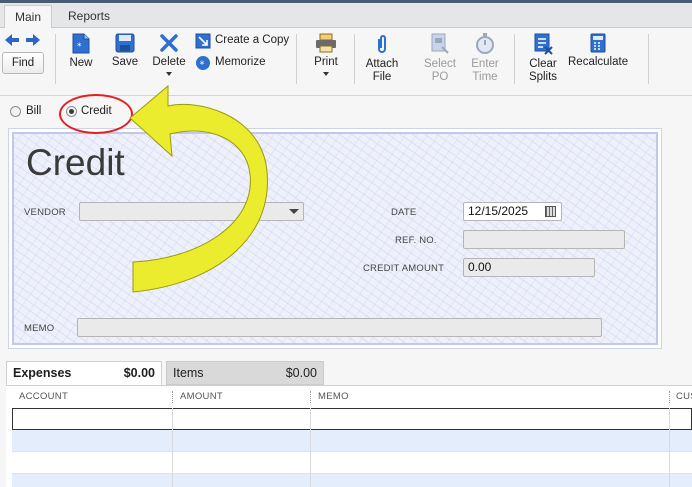 This screenshot has width=692, height=487. I want to click on memo-label: MEMO, so click(39, 328).